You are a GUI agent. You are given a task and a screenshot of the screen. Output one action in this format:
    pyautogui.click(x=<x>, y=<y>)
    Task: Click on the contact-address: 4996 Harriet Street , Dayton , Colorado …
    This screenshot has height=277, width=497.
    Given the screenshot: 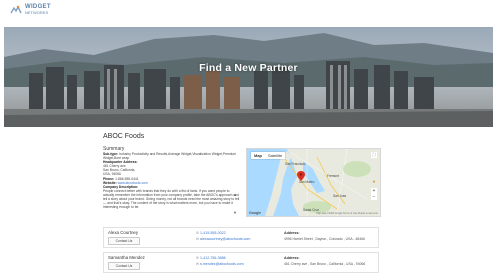 What is the action you would take?
    pyautogui.click(x=324, y=239)
    